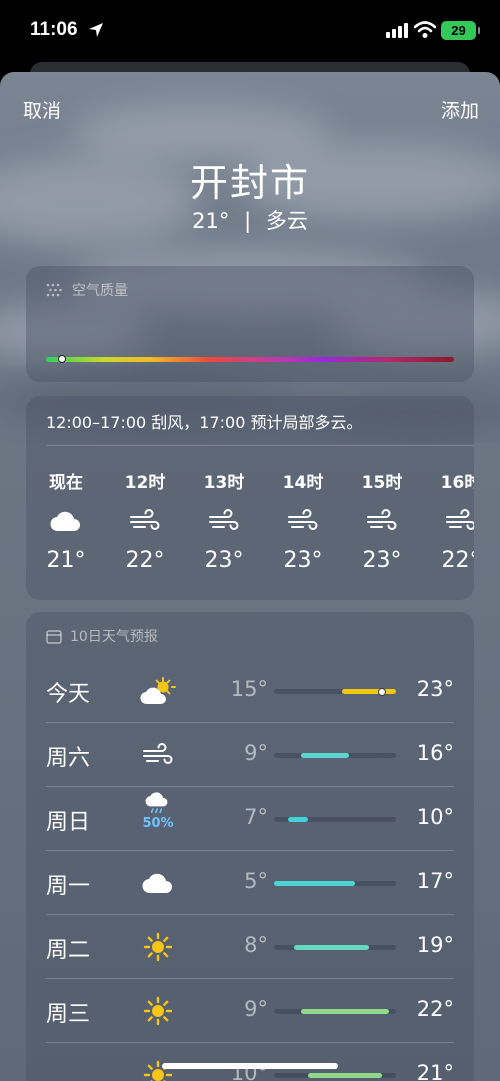 The height and width of the screenshot is (1081, 500). What do you see at coordinates (114, 637) in the screenshot?
I see `forecast-label: 10日天气预报` at bounding box center [114, 637].